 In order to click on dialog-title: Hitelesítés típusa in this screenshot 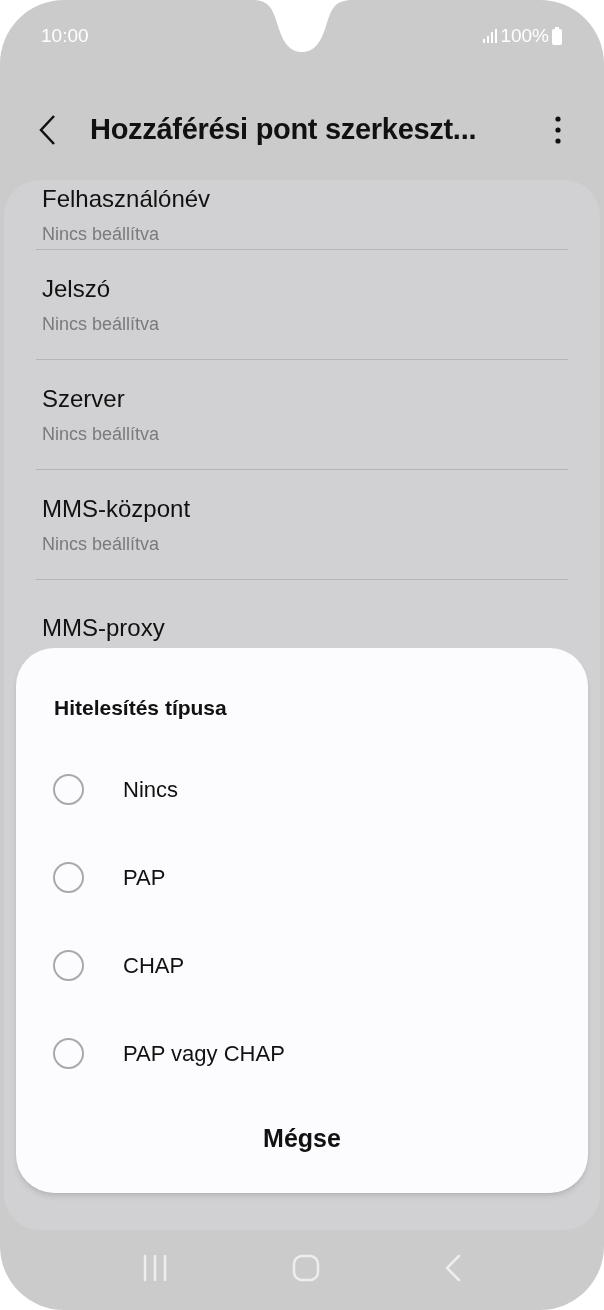, I will do `click(140, 708)`.